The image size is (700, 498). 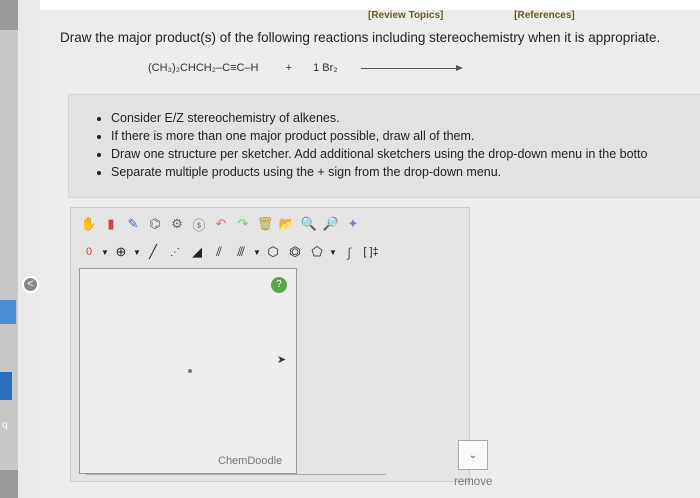 What do you see at coordinates (243, 224) in the screenshot?
I see `redo-icon: ↷` at bounding box center [243, 224].